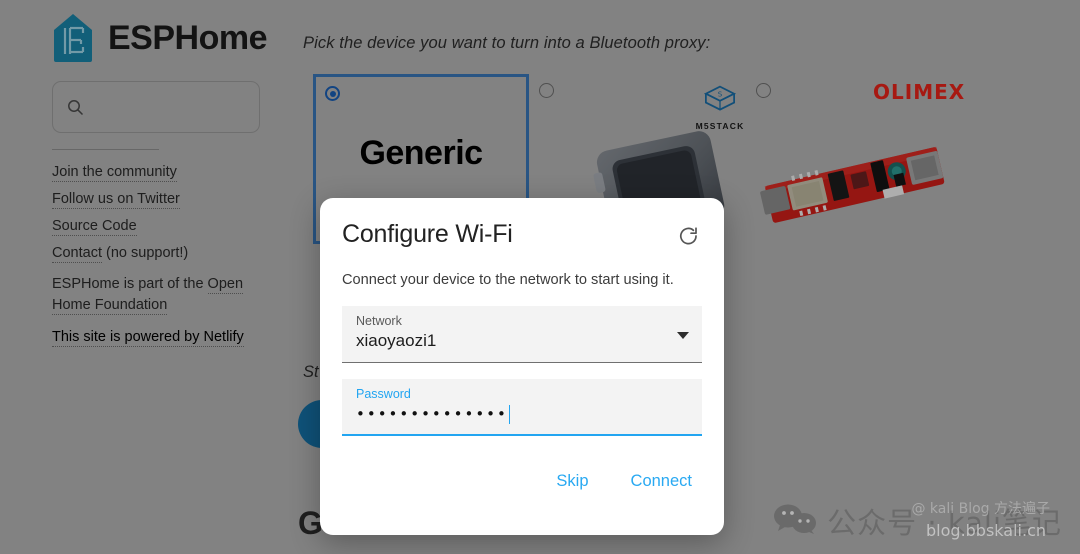  What do you see at coordinates (661, 481) in the screenshot?
I see `connect-button: Connect` at bounding box center [661, 481].